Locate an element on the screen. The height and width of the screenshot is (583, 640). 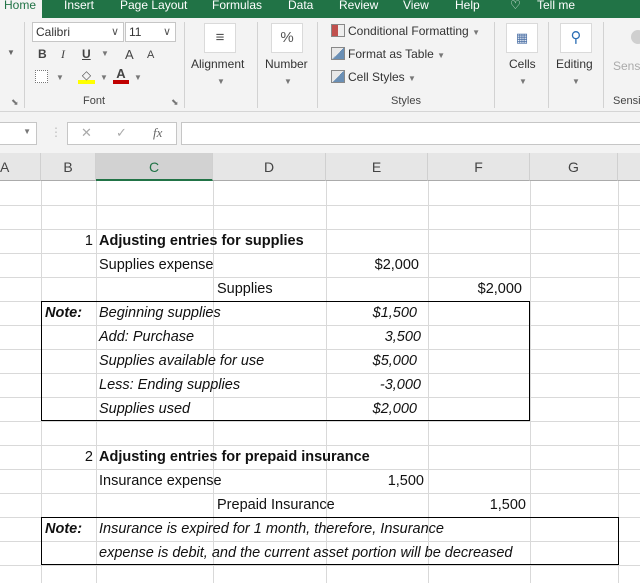
section1-number: 1 is located at coordinates (88, 241).